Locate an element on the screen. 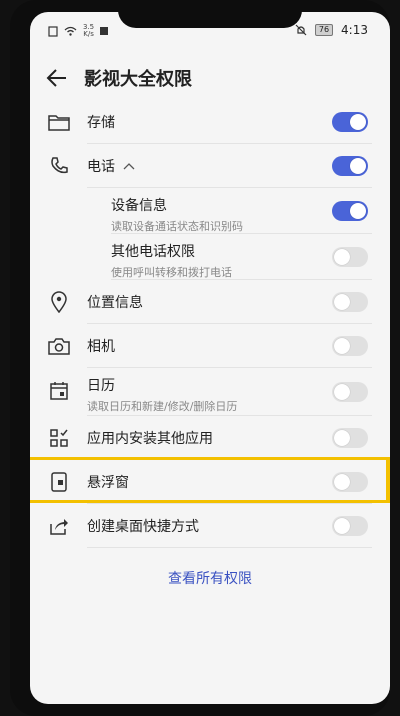 This screenshot has height=716, width=400. permission-label: 悬浮窗 is located at coordinates (108, 483).